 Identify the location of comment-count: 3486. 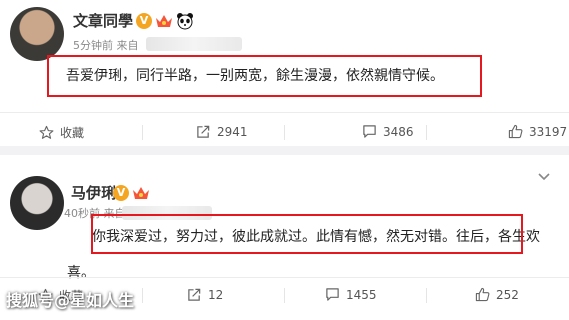
(398, 131).